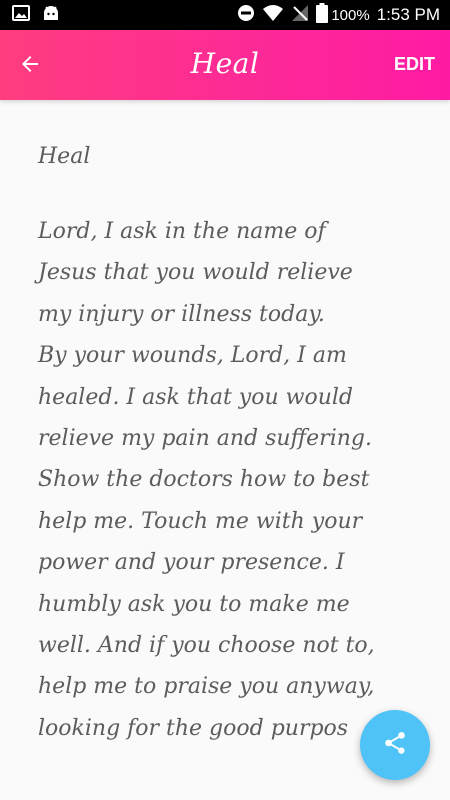 This screenshot has width=450, height=800. I want to click on battery-percentage: 100%, so click(350, 15).